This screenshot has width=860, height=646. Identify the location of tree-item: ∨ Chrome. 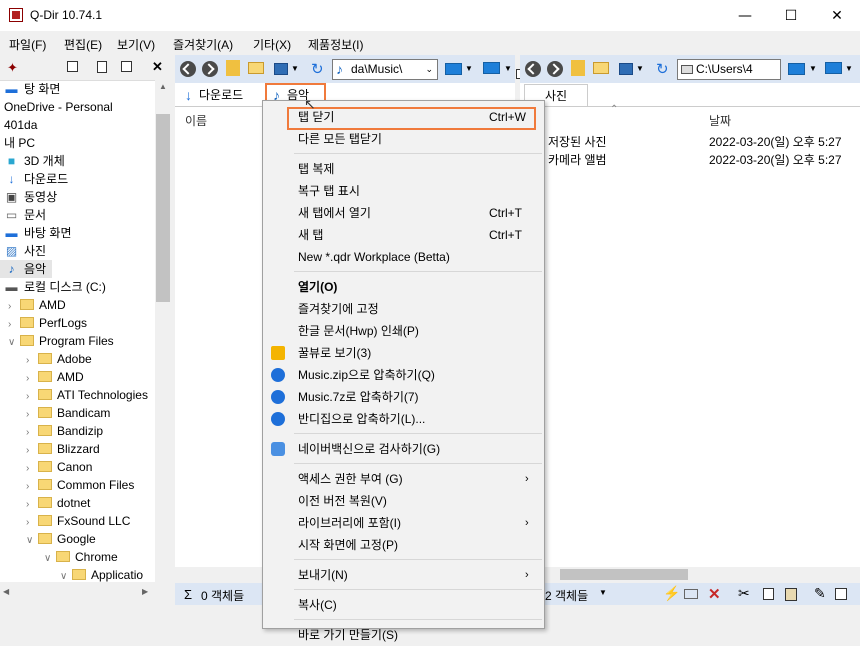
(81, 557).